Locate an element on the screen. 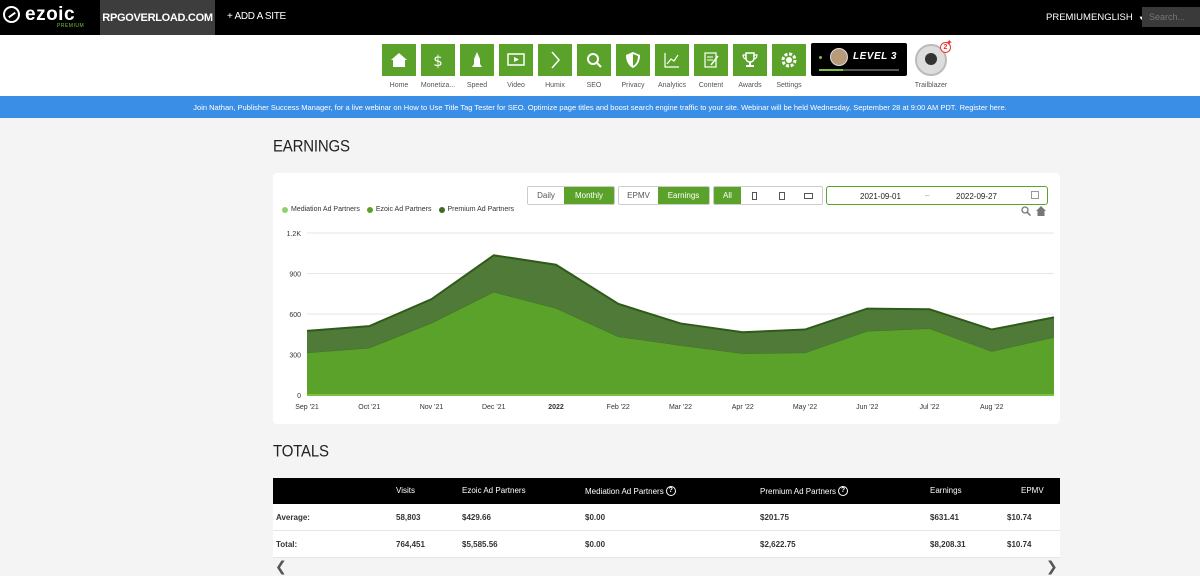 This screenshot has width=1200, height=576. desktop-icon is located at coordinates (808, 195).